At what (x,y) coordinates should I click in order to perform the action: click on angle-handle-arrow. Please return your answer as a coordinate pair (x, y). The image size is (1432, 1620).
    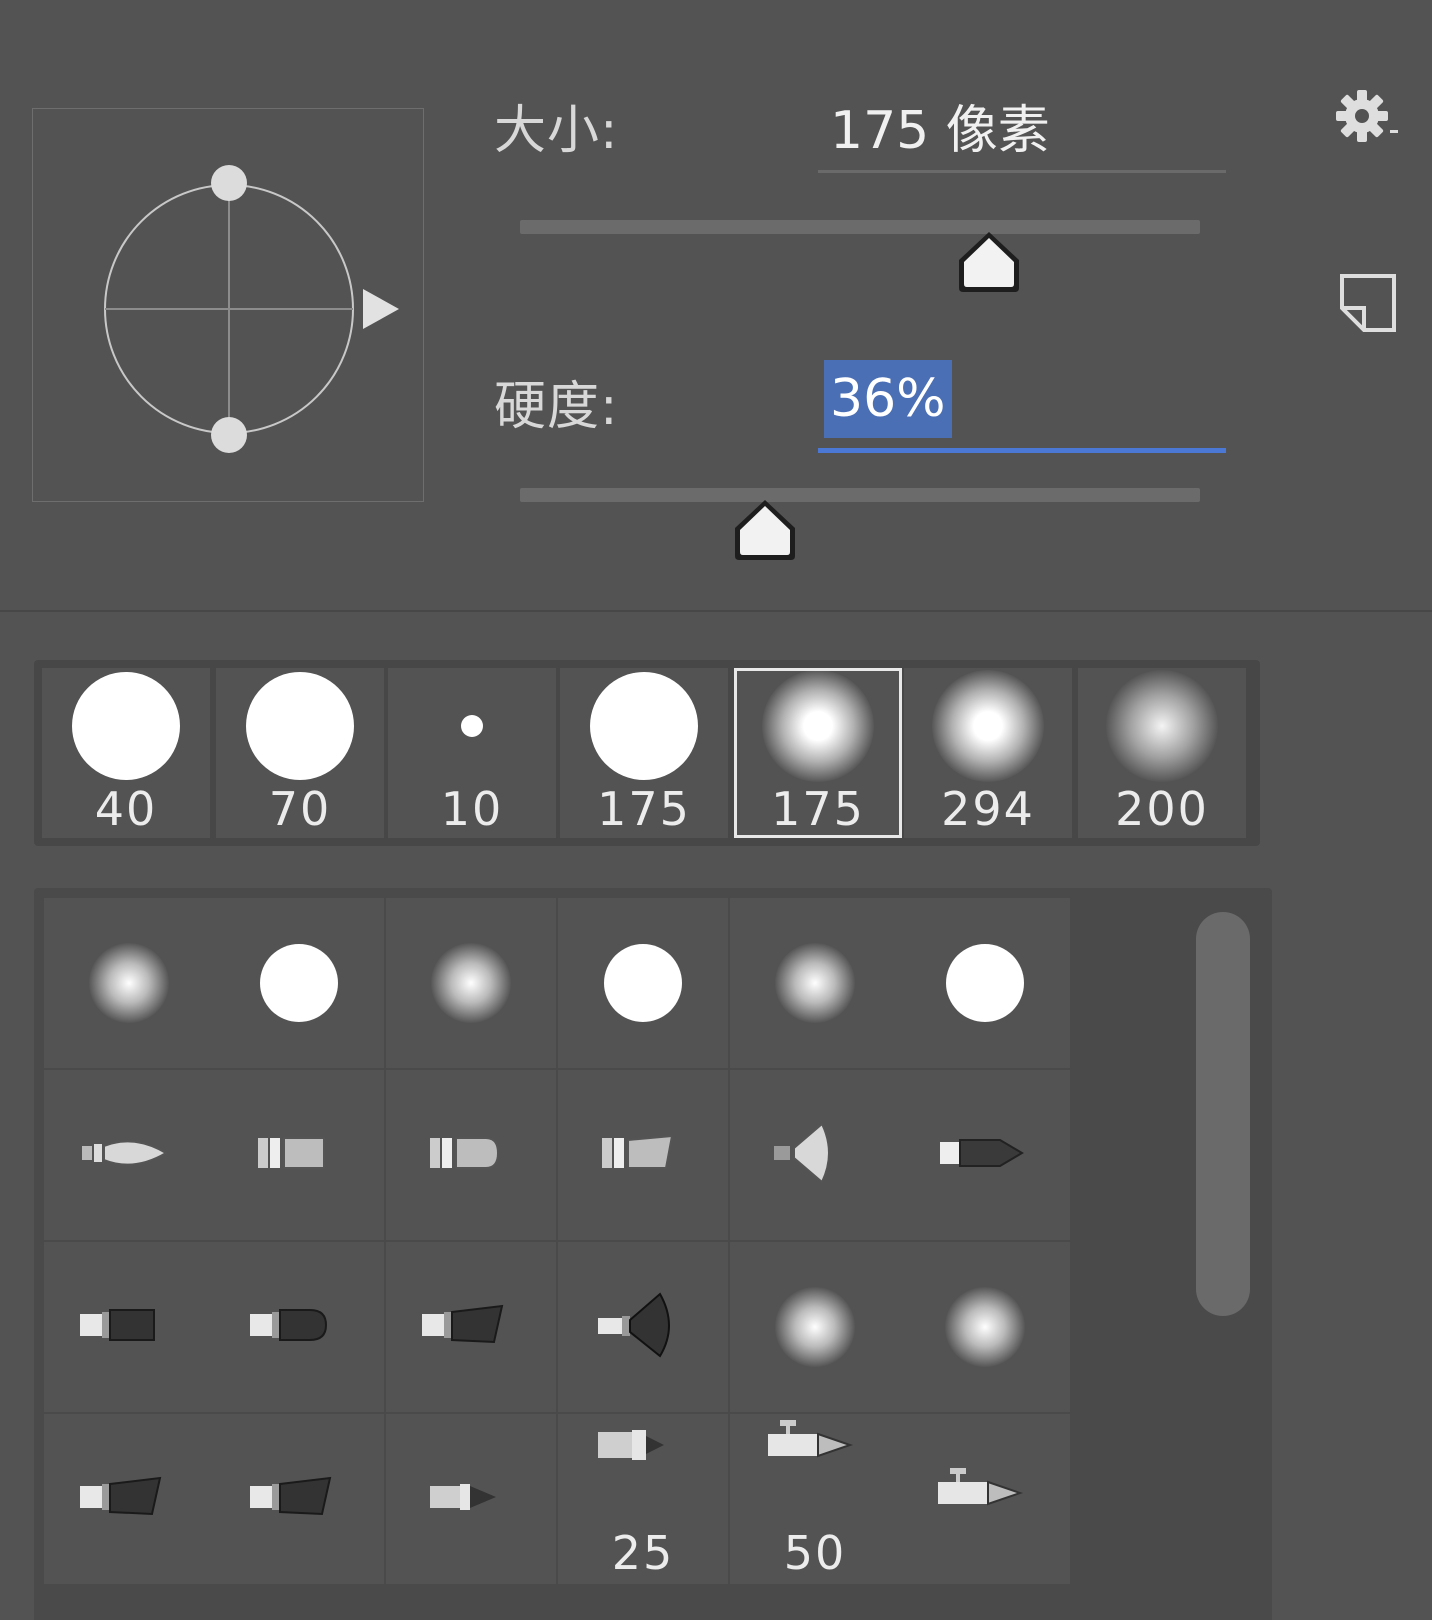
    Looking at the image, I should click on (381, 309).